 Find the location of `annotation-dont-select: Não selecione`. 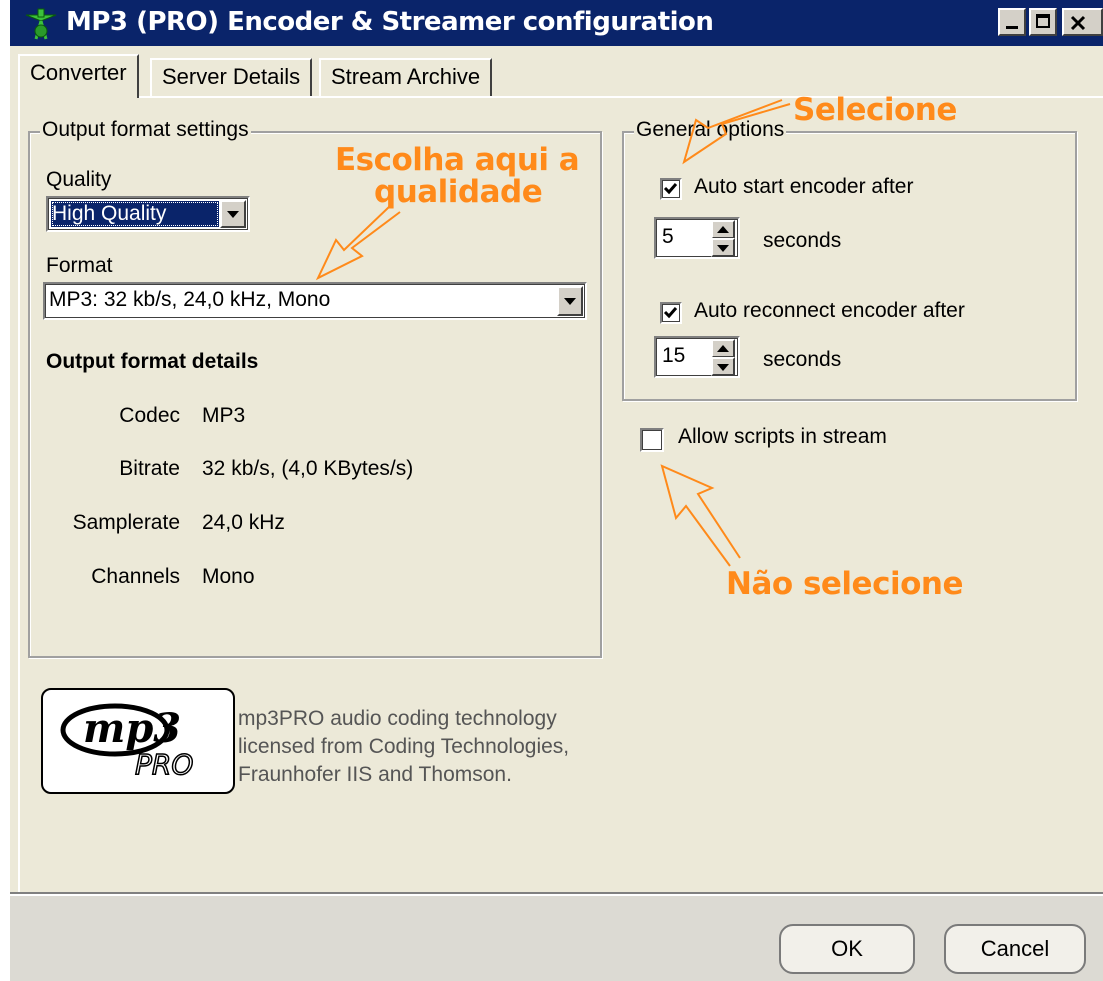

annotation-dont-select: Não selecione is located at coordinates (844, 584).